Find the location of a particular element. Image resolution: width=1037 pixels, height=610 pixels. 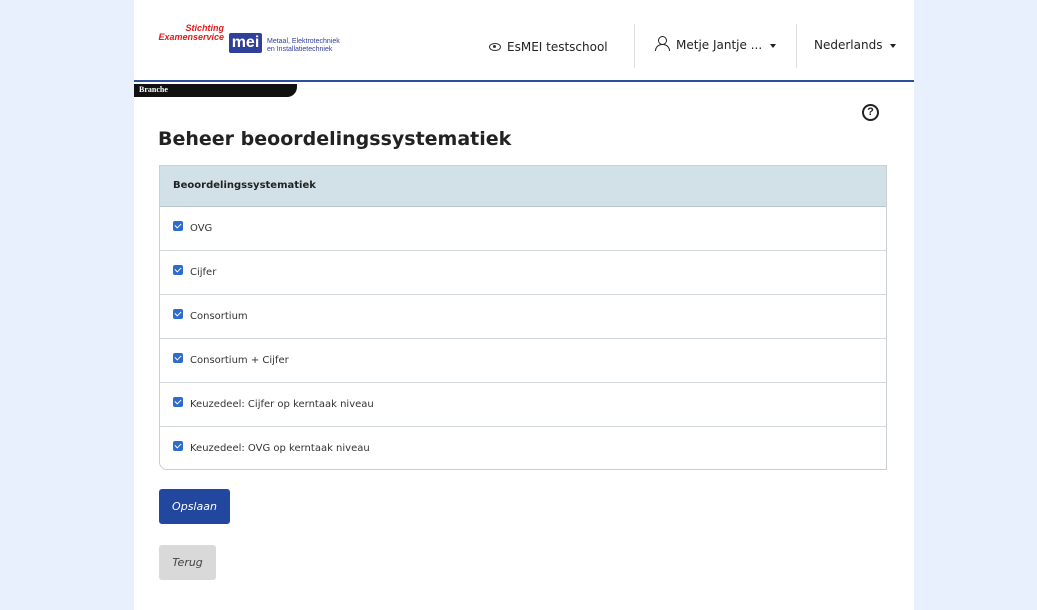

eye-icon is located at coordinates (495, 46).